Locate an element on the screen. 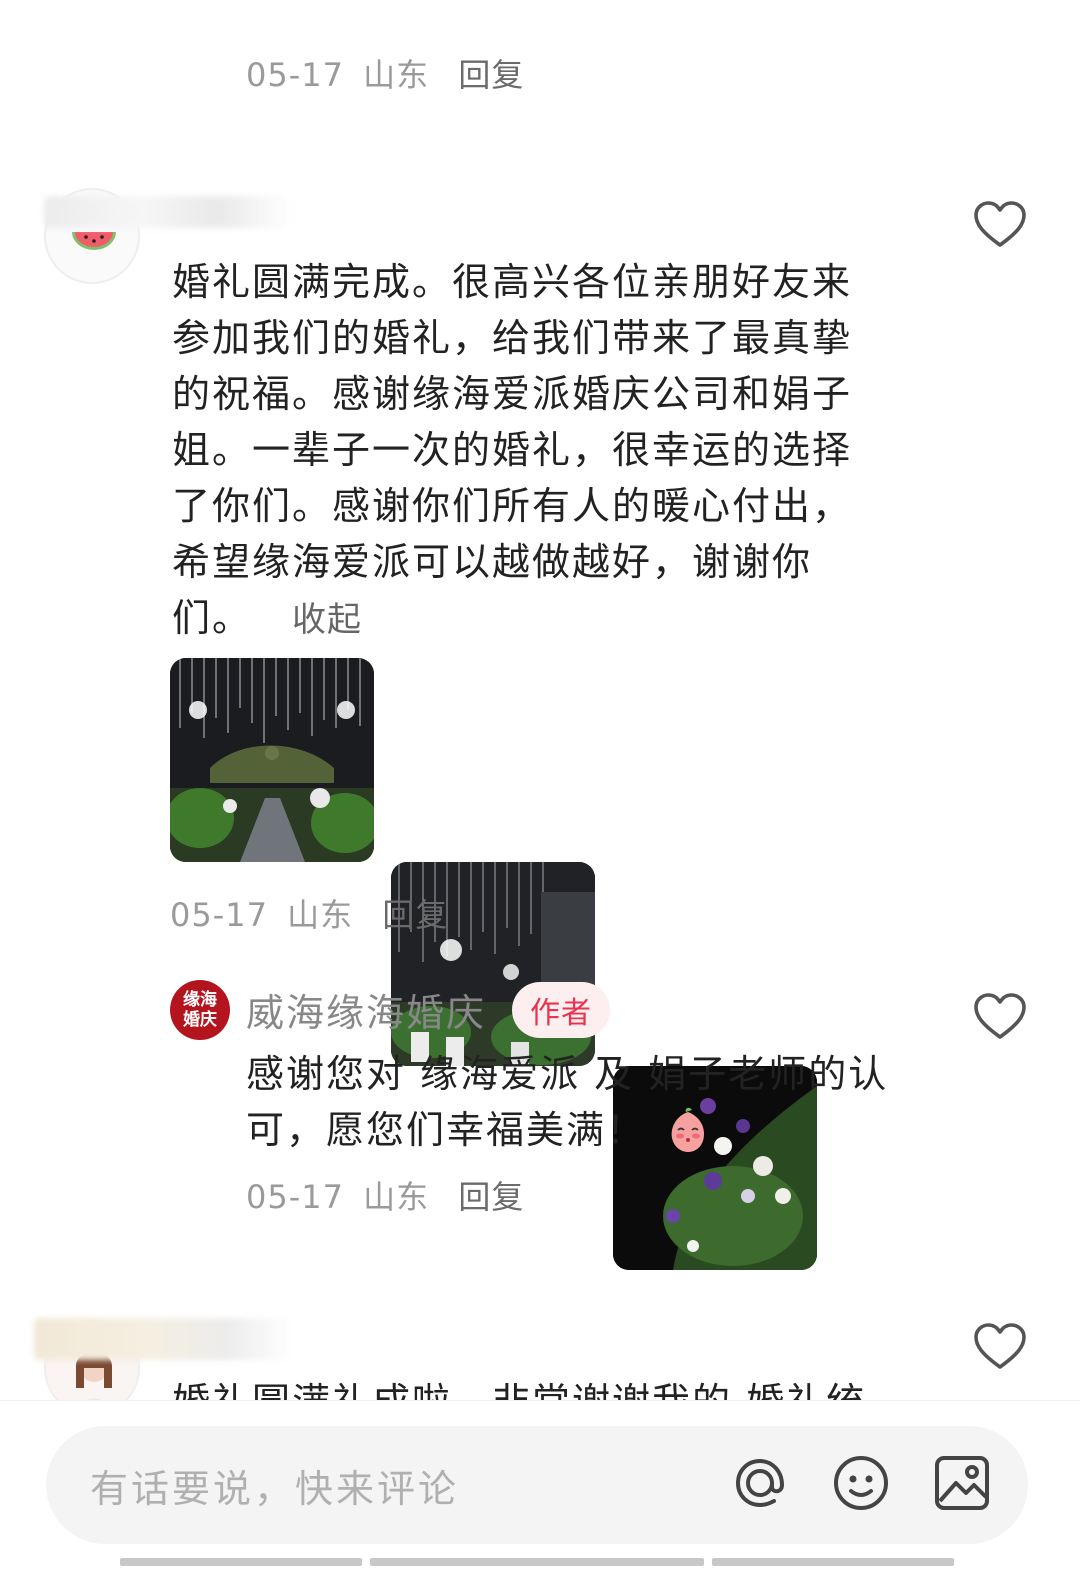 Image resolution: width=1080 pixels, height=1579 pixels. emoji-icon is located at coordinates (861, 1483).